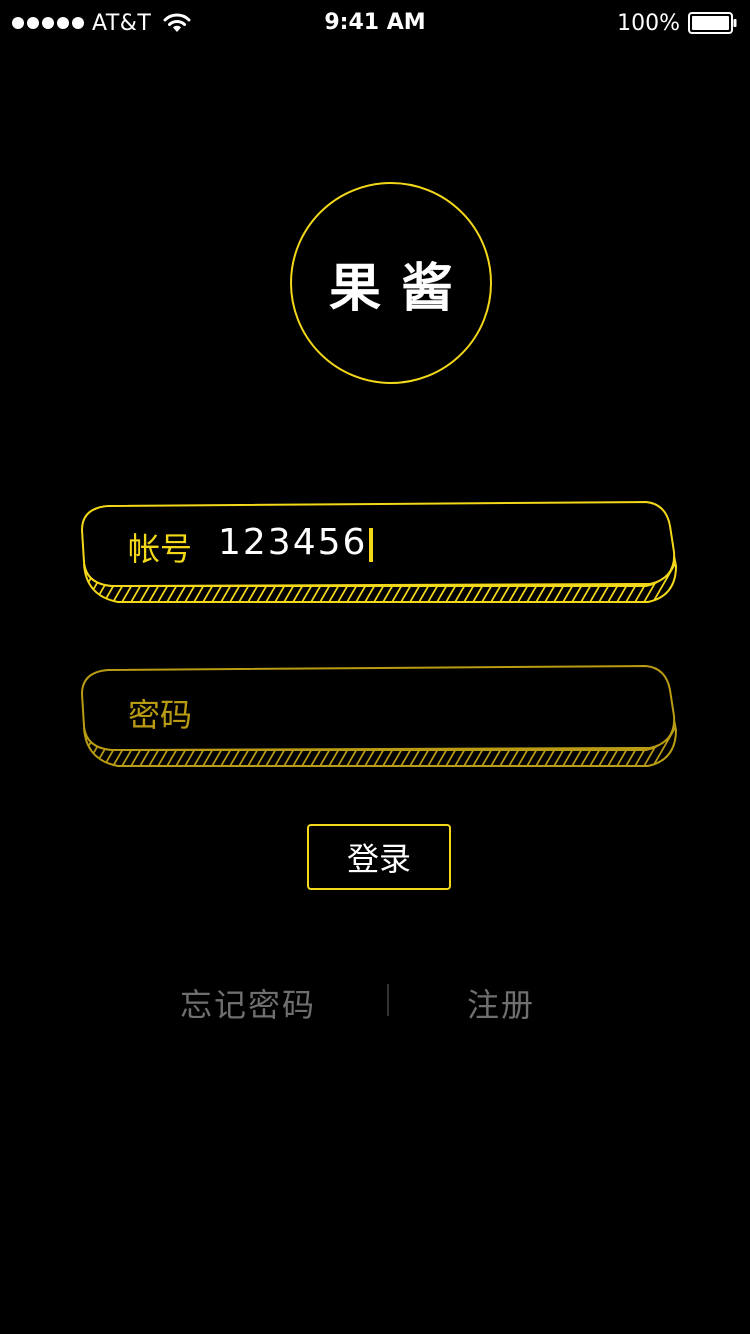 This screenshot has width=750, height=1334. What do you see at coordinates (248, 1003) in the screenshot?
I see `forgot-password-link: 忘记密码` at bounding box center [248, 1003].